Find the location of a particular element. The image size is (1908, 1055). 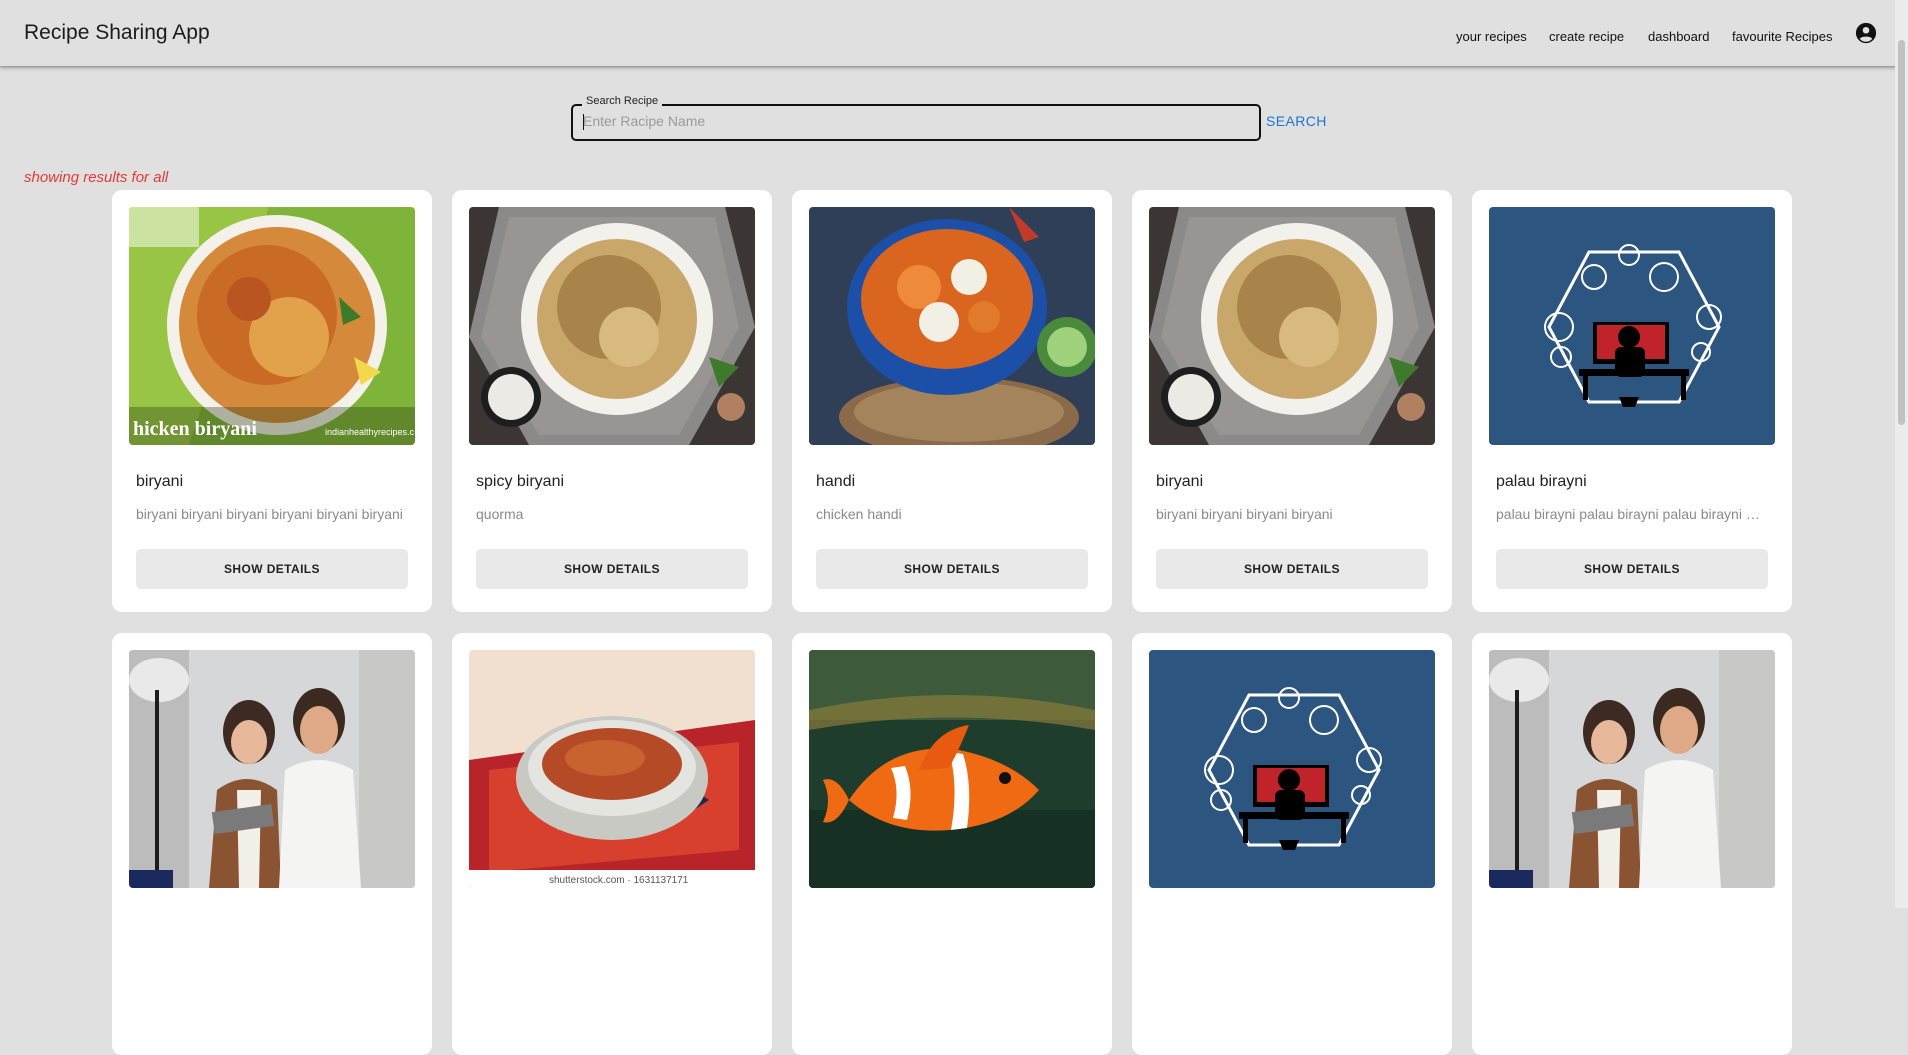

image-watermark: indianhealthyrecipes.c is located at coordinates (370, 432).